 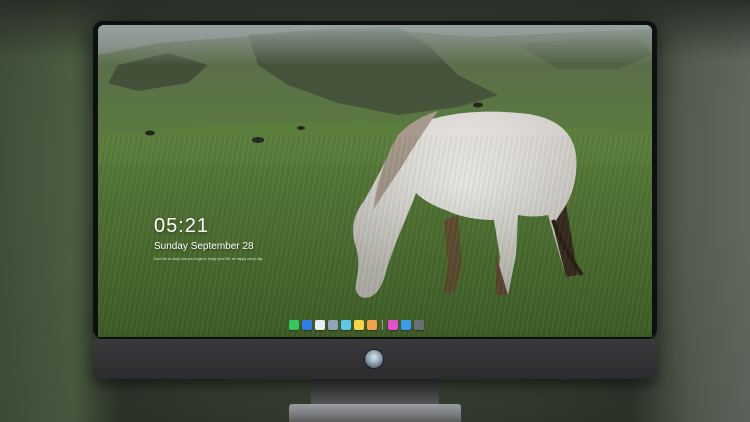 What do you see at coordinates (333, 324) in the screenshot?
I see `preview-icon` at bounding box center [333, 324].